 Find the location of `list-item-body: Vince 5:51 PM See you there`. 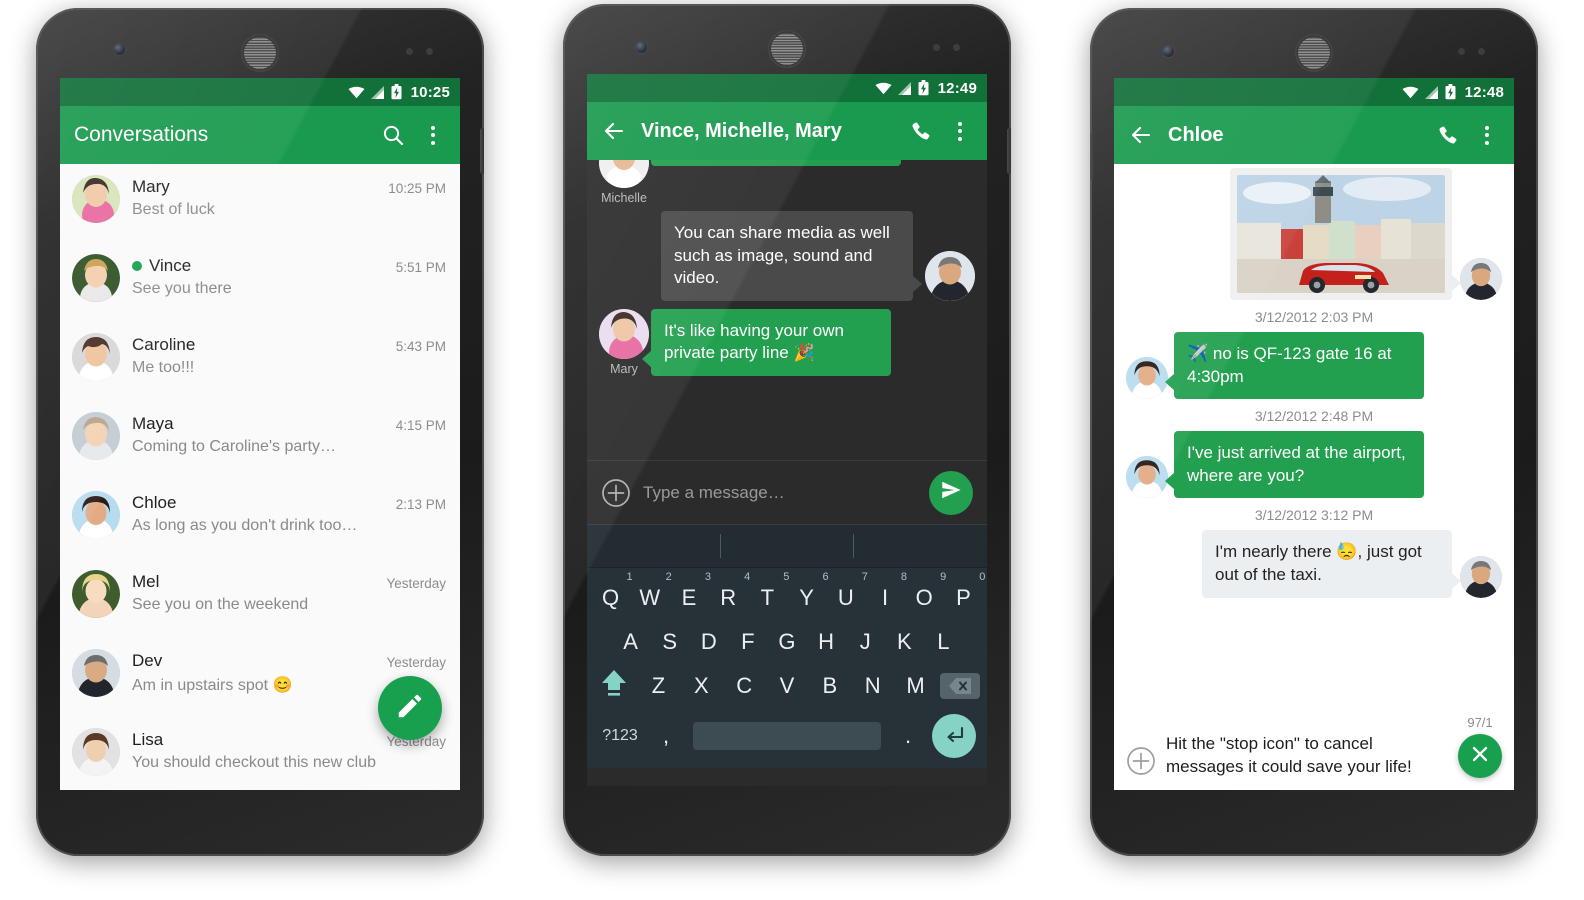

list-item-body: Vince 5:51 PM See you there is located at coordinates (289, 276).